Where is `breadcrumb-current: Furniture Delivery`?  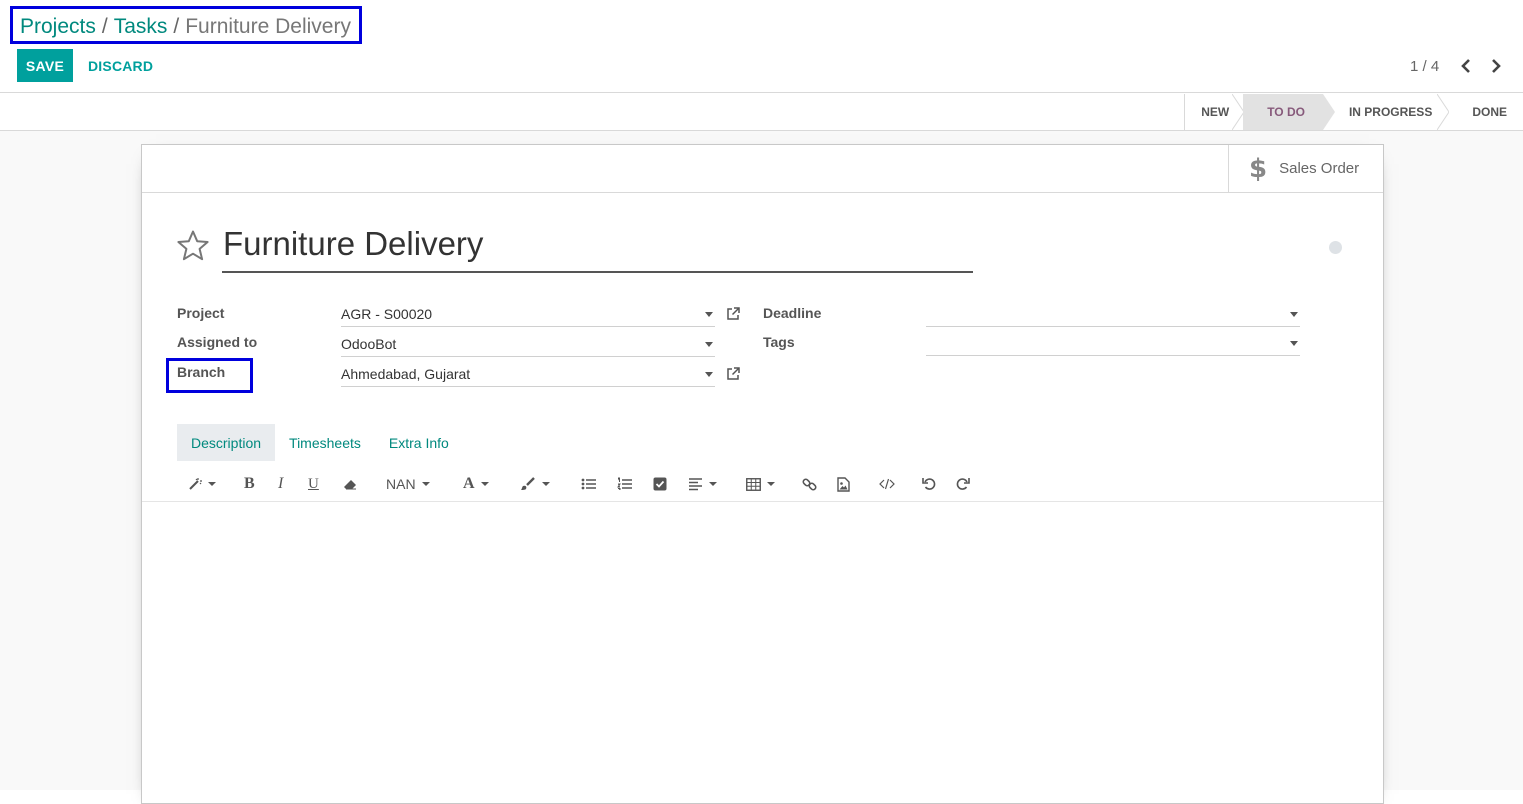
breadcrumb-current: Furniture Delivery is located at coordinates (268, 26).